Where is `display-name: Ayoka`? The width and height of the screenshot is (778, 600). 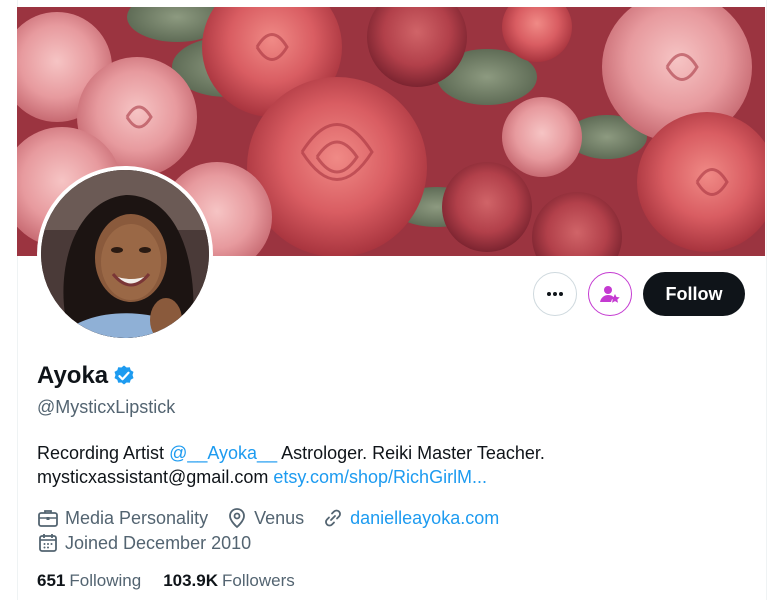
display-name: Ayoka is located at coordinates (73, 375).